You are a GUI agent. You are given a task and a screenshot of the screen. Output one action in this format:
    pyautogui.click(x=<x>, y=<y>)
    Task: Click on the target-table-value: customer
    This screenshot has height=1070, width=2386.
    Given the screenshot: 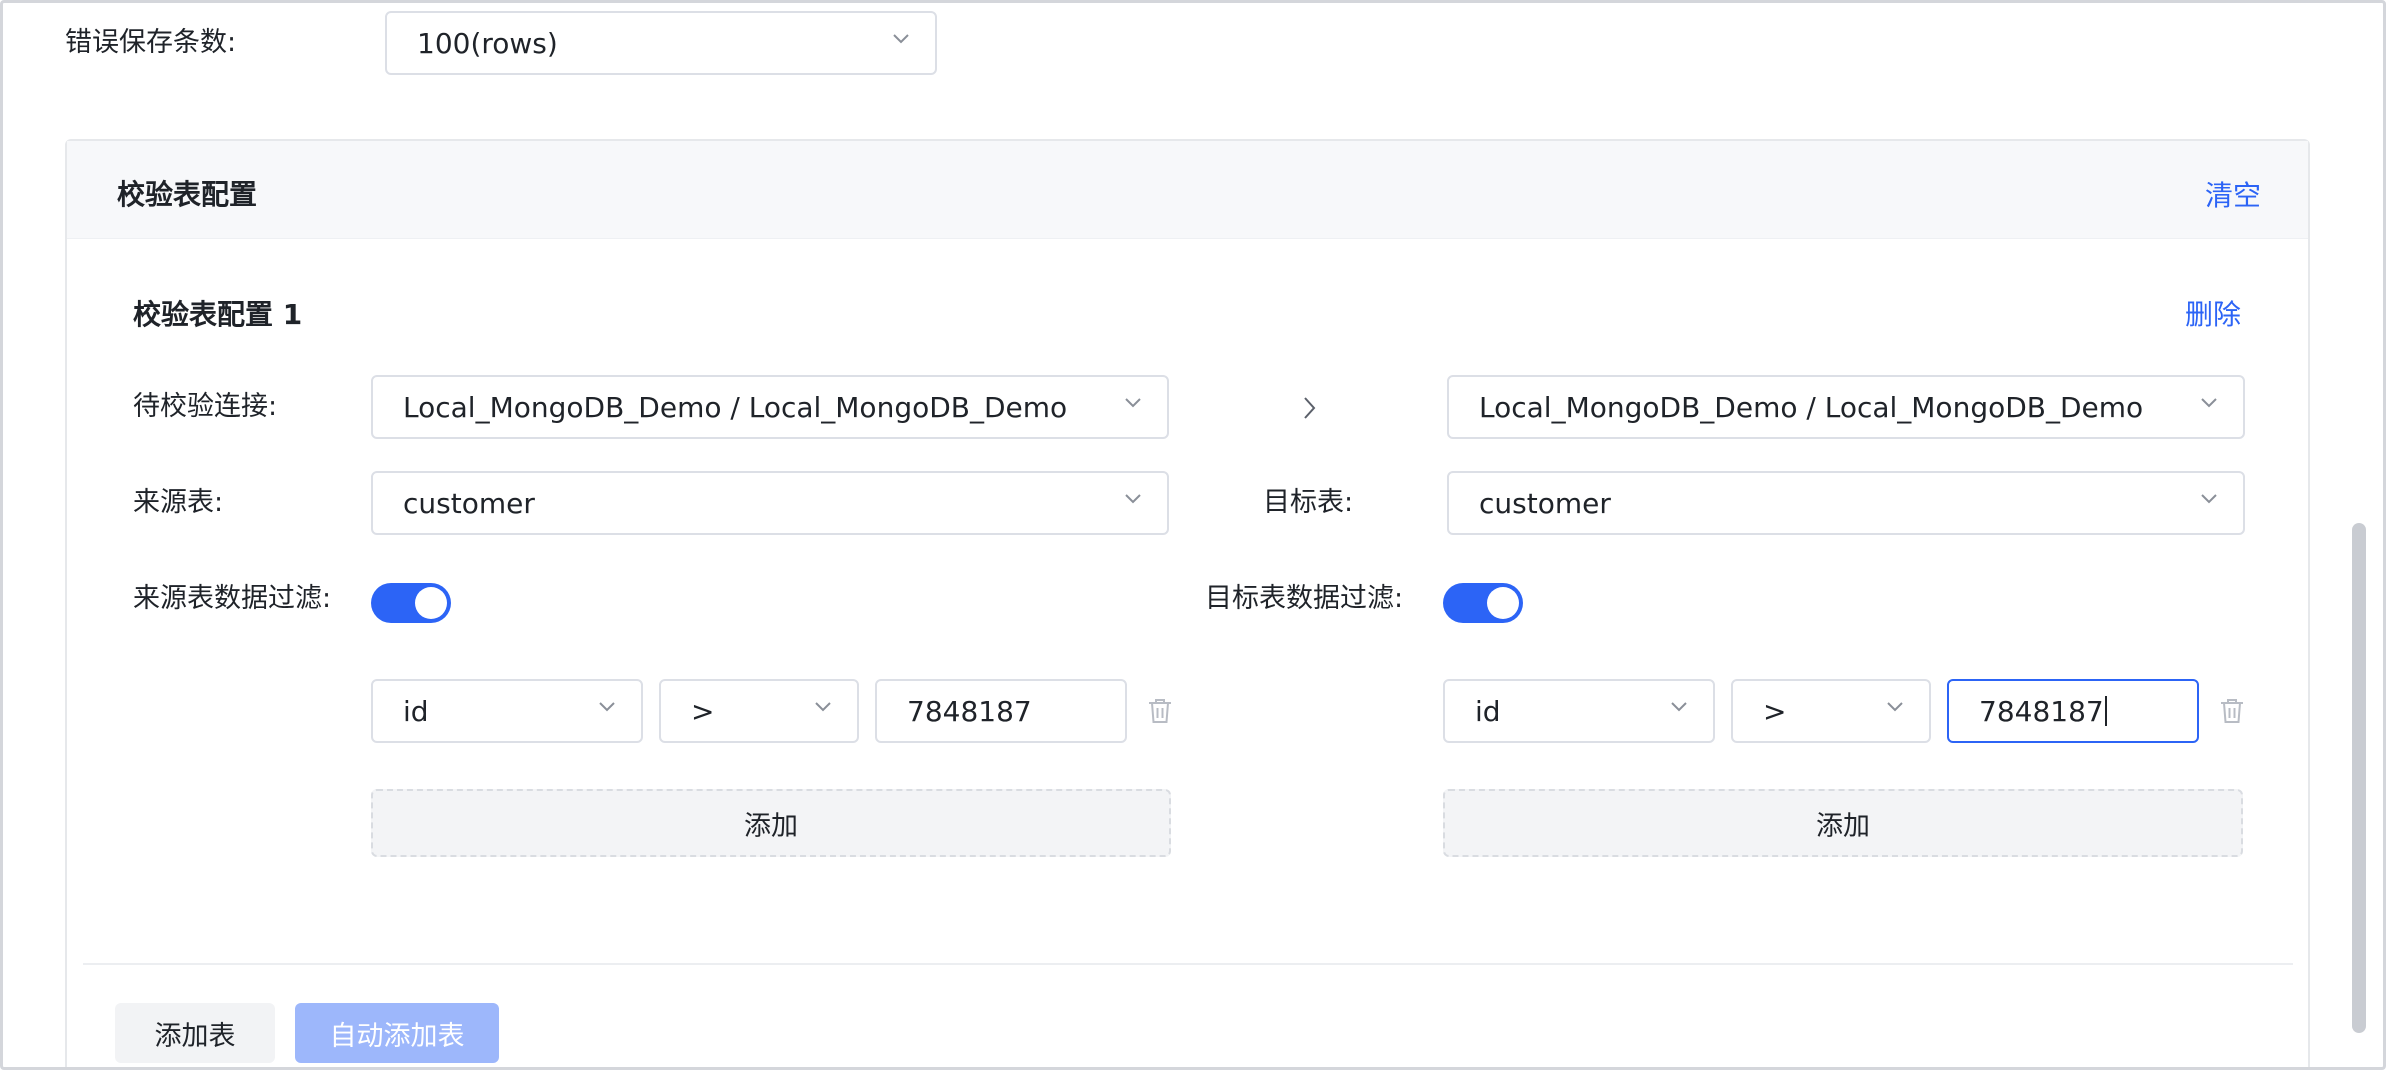 What is the action you would take?
    pyautogui.click(x=1545, y=503)
    